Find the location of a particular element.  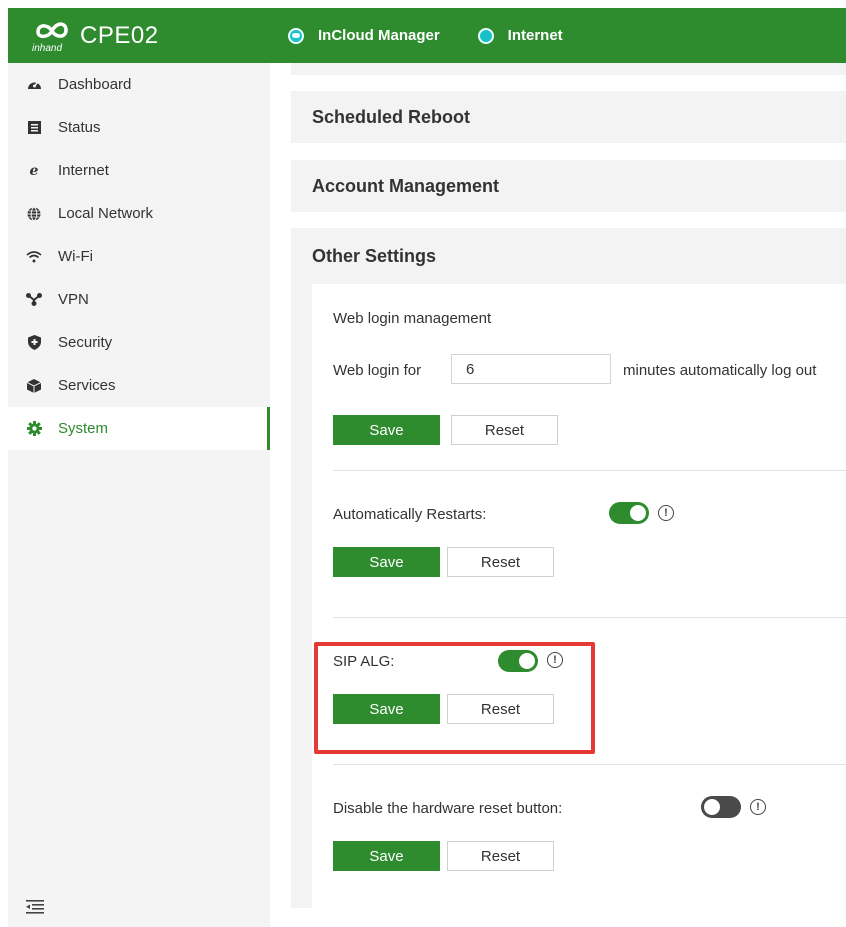

hw-reset-save-button: Save is located at coordinates (386, 856).